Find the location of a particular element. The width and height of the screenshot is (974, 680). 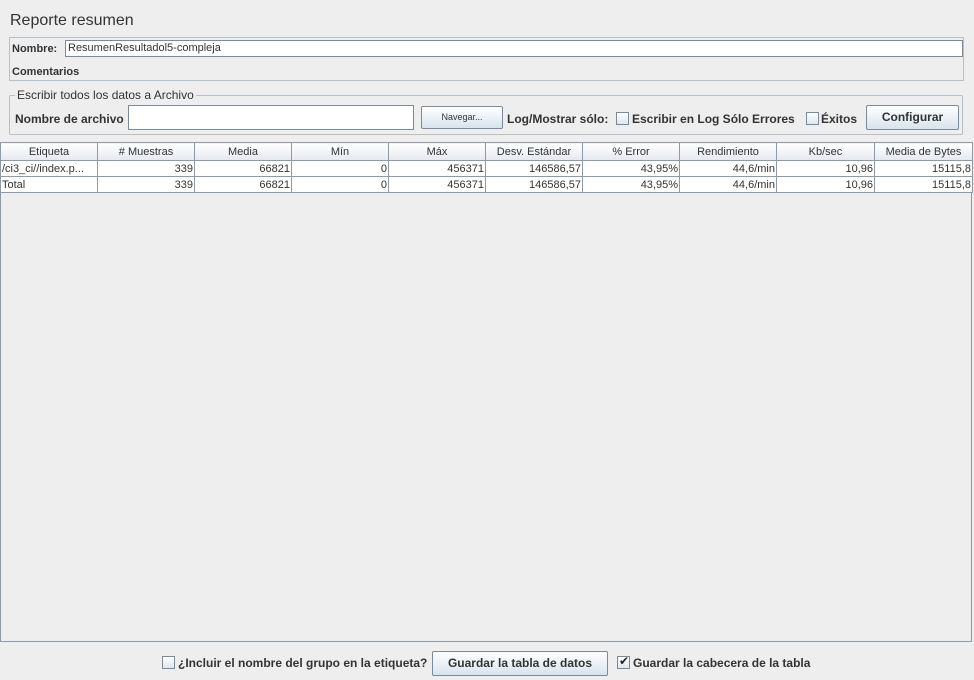

column-header: Mín is located at coordinates (340, 151).